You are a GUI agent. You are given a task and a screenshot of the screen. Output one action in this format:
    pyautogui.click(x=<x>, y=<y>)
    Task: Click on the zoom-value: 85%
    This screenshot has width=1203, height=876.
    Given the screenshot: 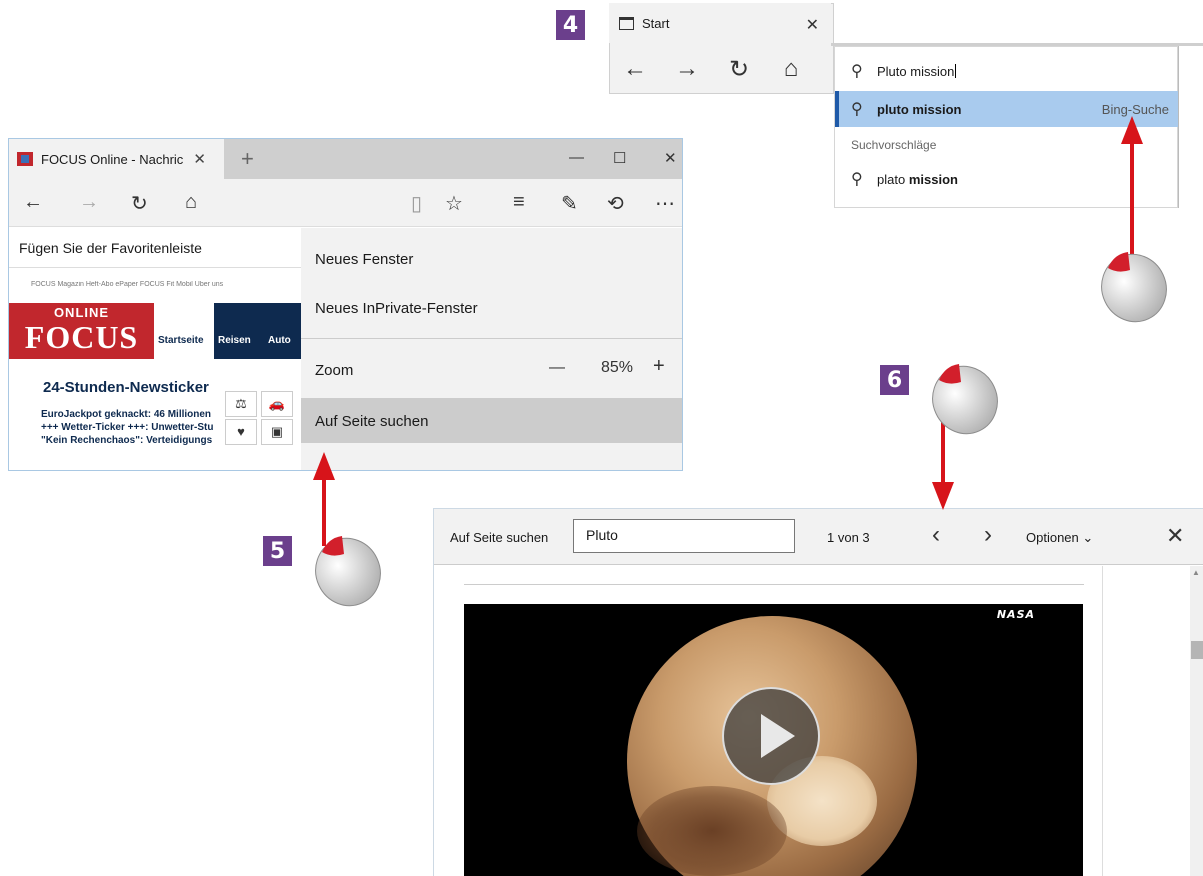 What is the action you would take?
    pyautogui.click(x=617, y=367)
    